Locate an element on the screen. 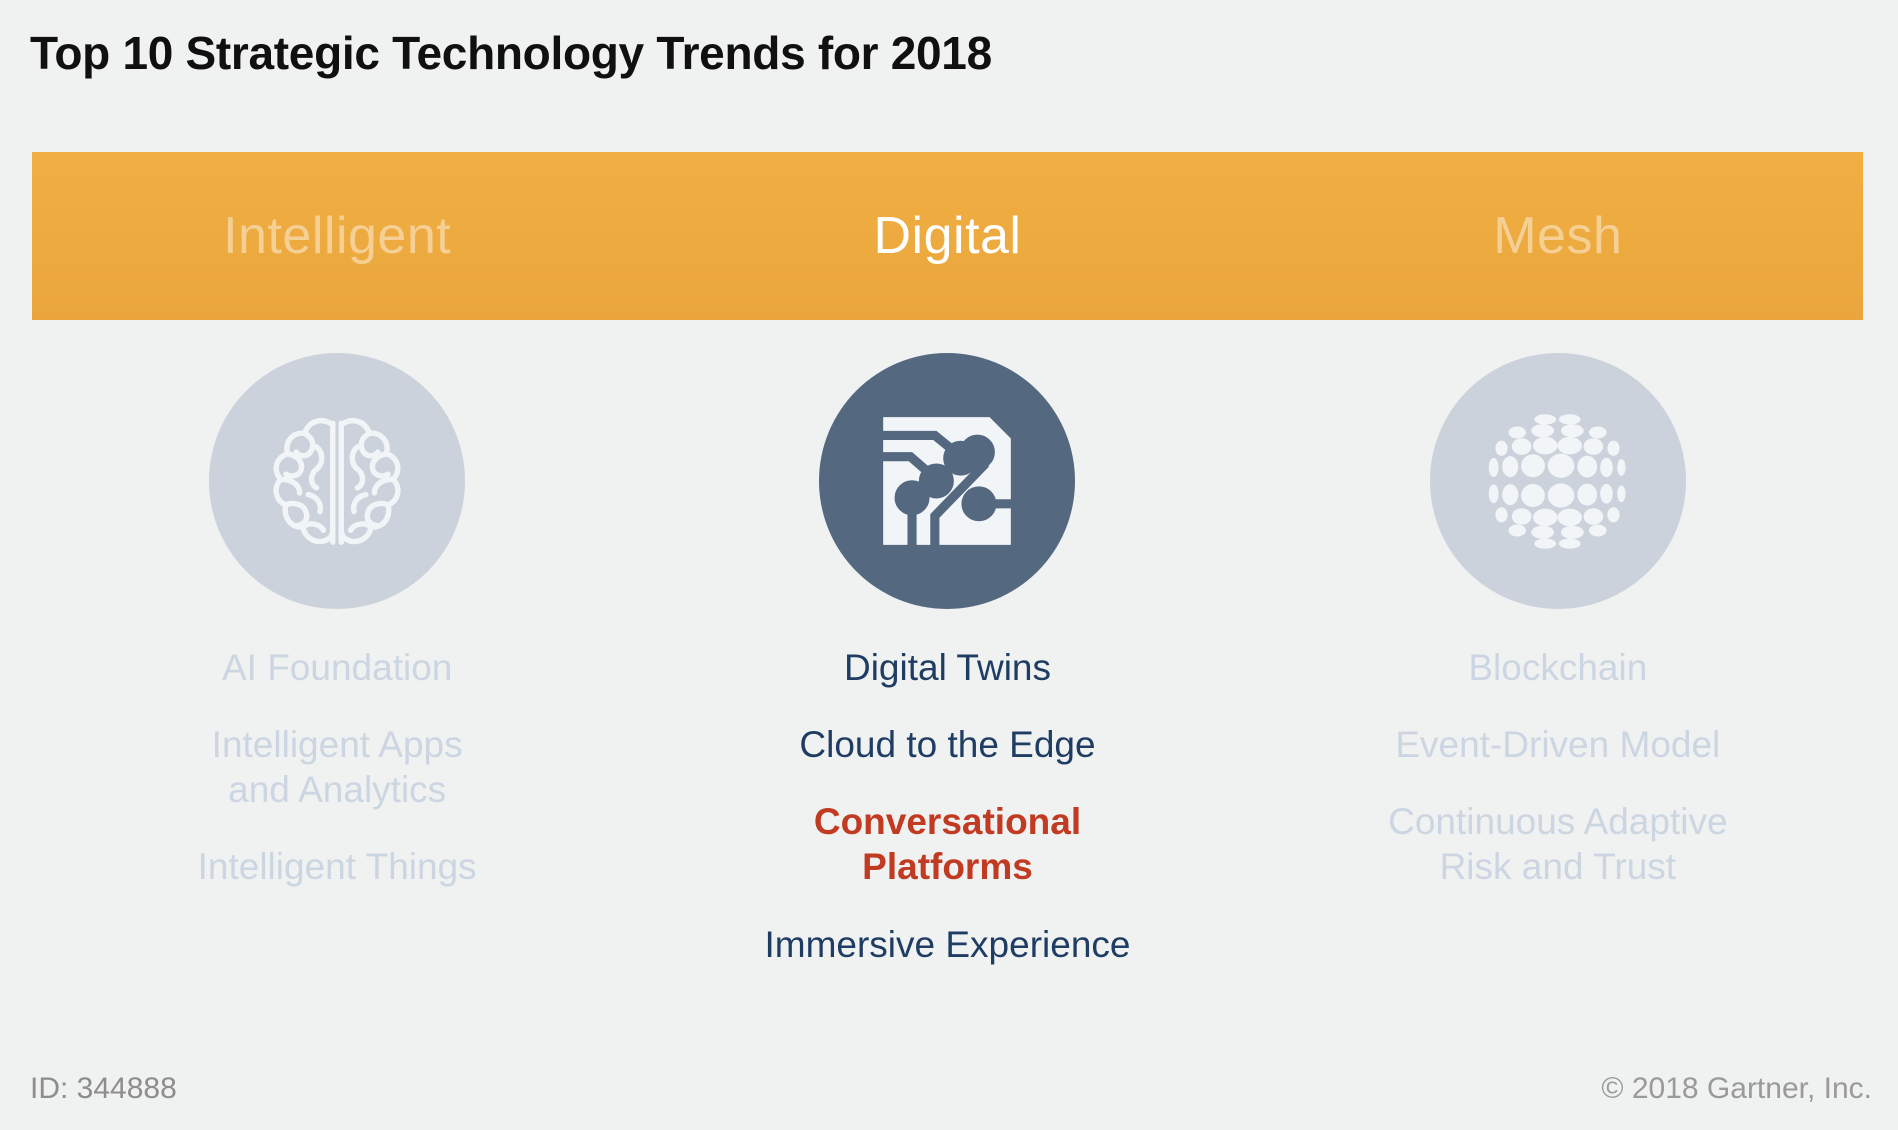  trend-item: Intelligent Things is located at coordinates (337, 866).